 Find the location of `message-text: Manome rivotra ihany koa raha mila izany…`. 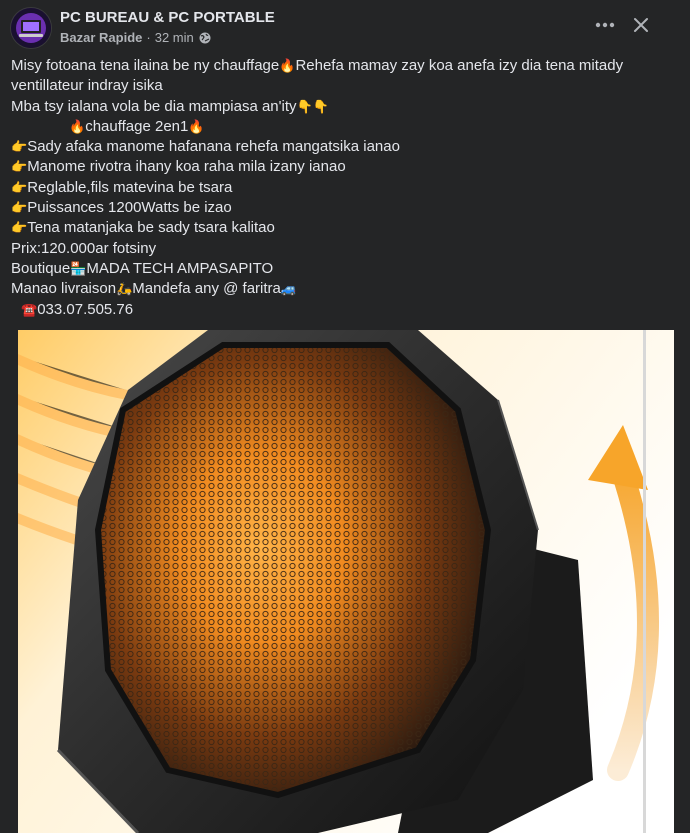

message-text: Manome rivotra ihany koa raha mila izany… is located at coordinates (186, 167).